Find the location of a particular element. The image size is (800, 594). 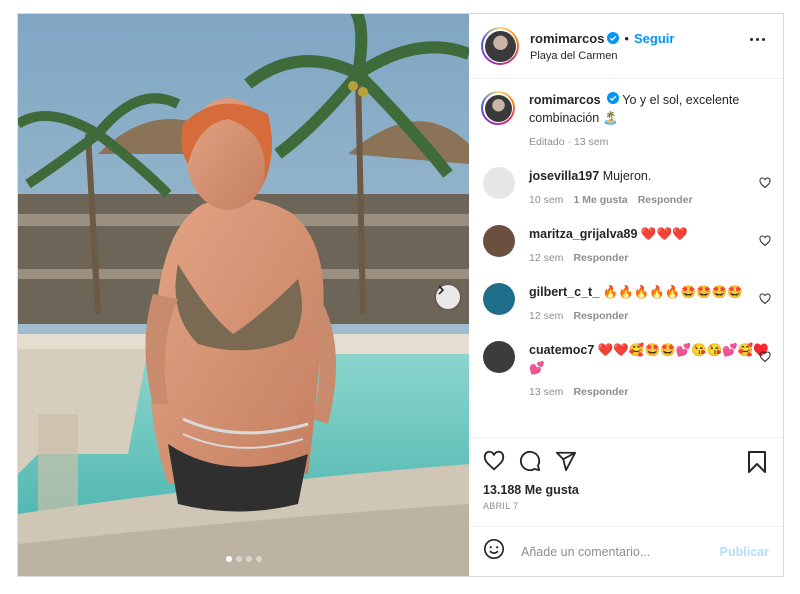

follow-button: Seguir is located at coordinates (654, 38).